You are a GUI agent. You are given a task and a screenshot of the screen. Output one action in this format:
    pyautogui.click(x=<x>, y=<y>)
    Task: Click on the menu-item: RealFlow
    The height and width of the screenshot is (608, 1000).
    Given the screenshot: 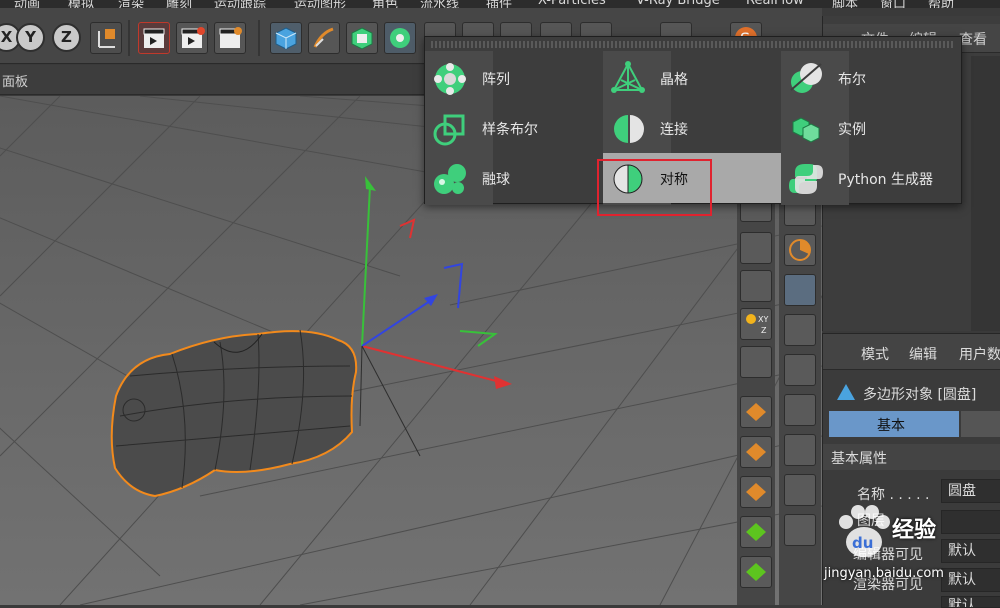 What is the action you would take?
    pyautogui.click(x=775, y=4)
    